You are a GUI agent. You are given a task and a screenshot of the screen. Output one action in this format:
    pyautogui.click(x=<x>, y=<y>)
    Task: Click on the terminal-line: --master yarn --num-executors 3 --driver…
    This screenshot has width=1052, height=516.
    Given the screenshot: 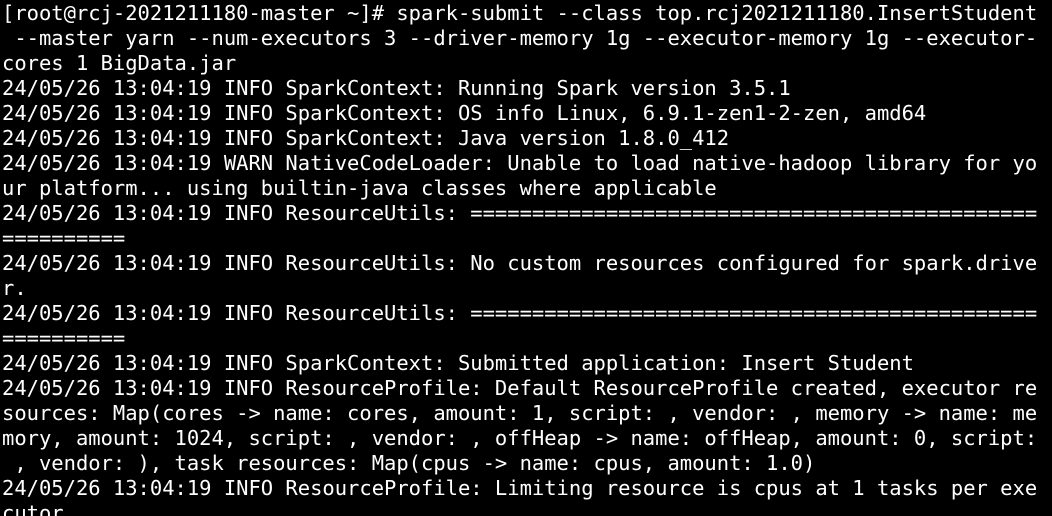 What is the action you would take?
    pyautogui.click(x=520, y=38)
    